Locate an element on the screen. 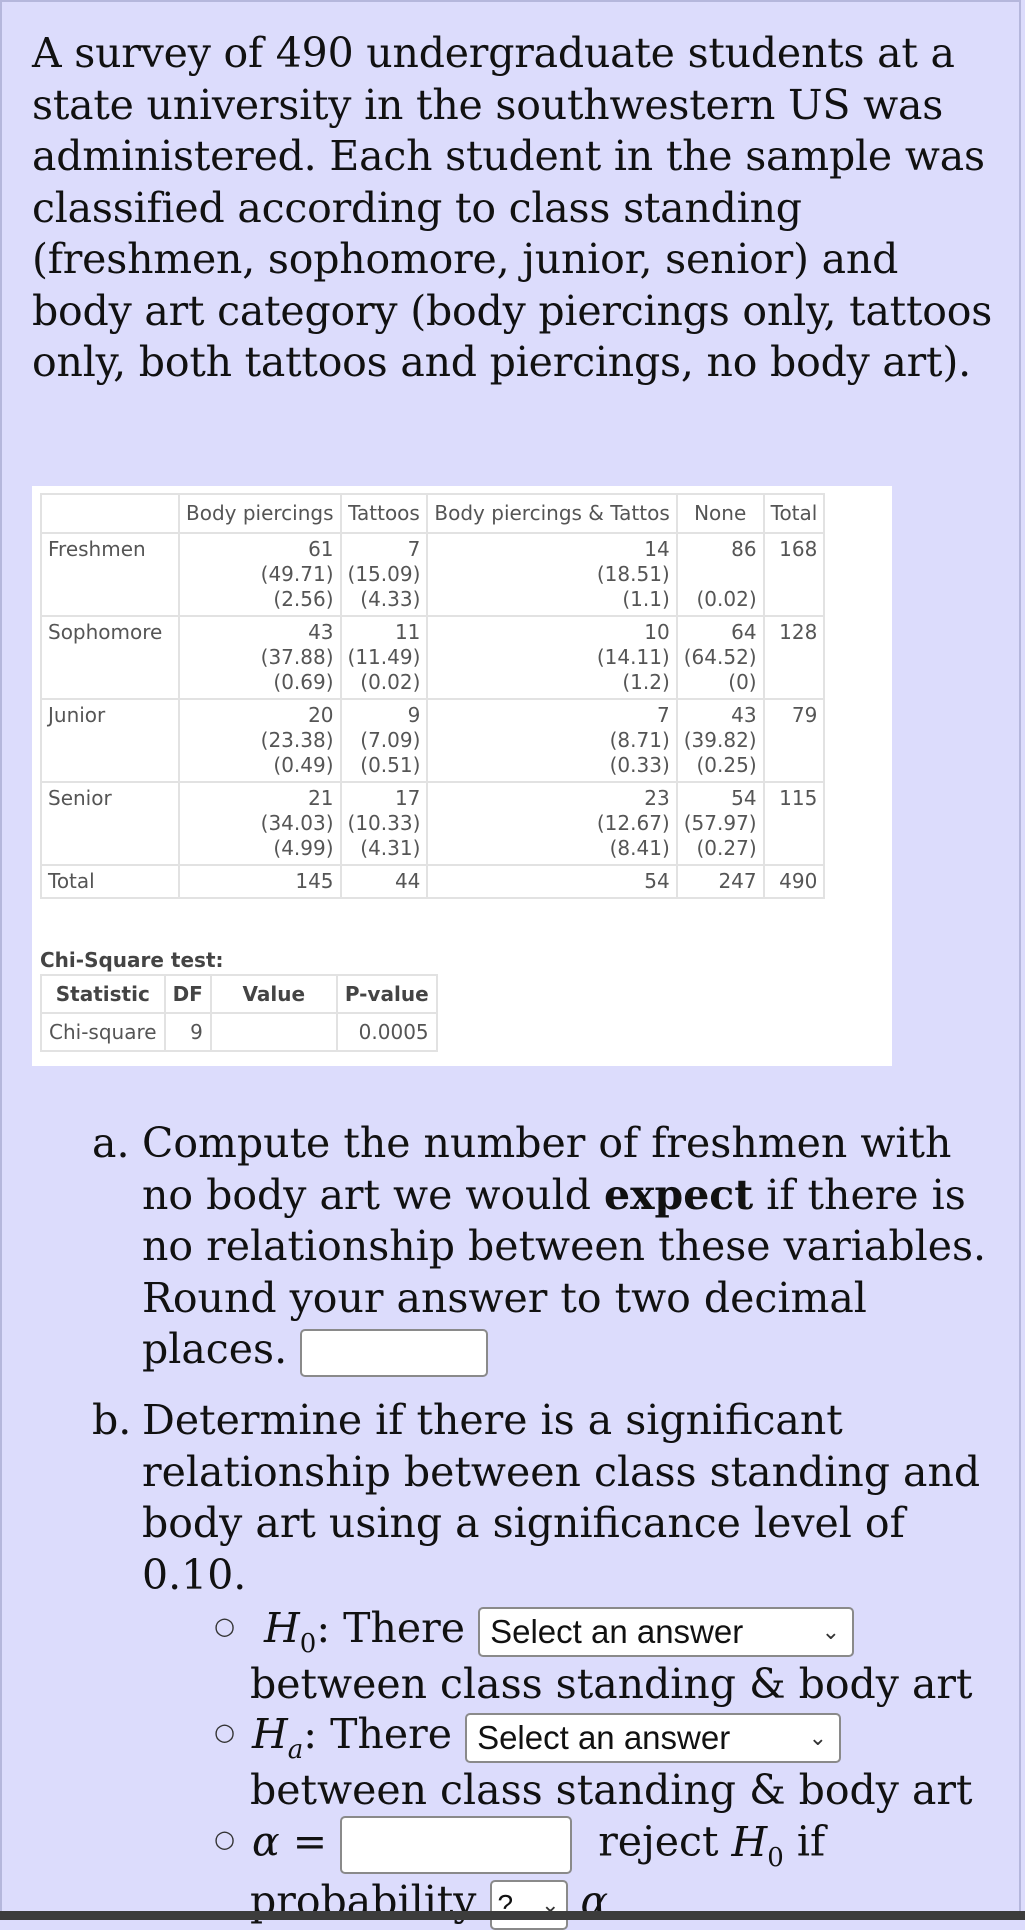 The width and height of the screenshot is (1025, 1930). question-a-marker: a. is located at coordinates (111, 1143).